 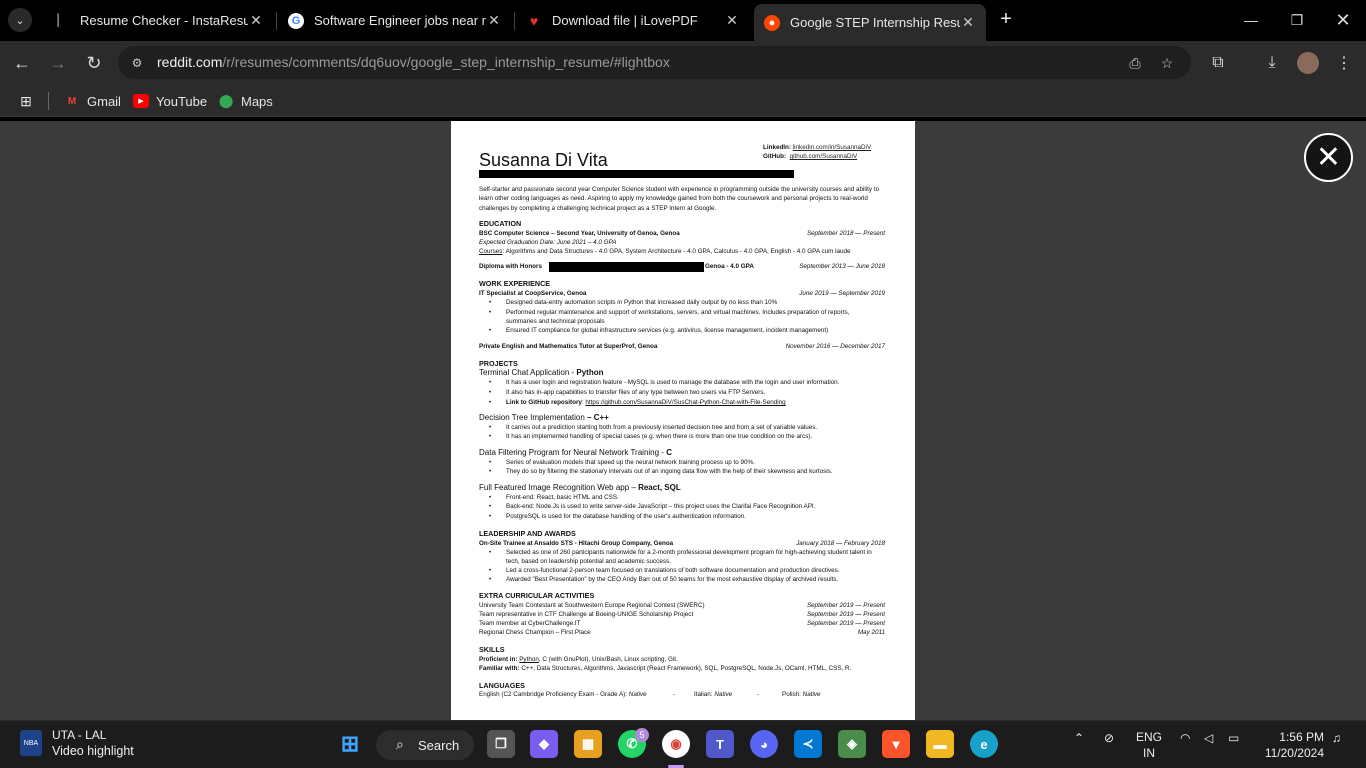 What do you see at coordinates (159, 20) in the screenshot?
I see `tab-instaresume: ▏ Resume Checker - InstaResume ✕` at bounding box center [159, 20].